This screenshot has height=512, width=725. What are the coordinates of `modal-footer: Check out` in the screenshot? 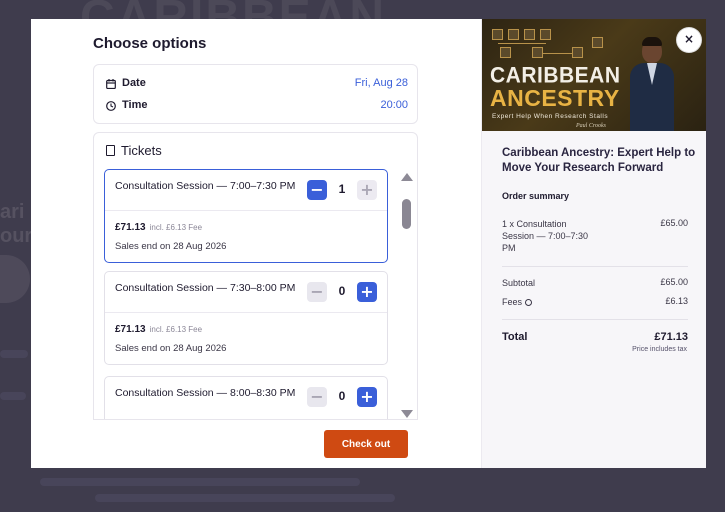 It's located at (255, 443).